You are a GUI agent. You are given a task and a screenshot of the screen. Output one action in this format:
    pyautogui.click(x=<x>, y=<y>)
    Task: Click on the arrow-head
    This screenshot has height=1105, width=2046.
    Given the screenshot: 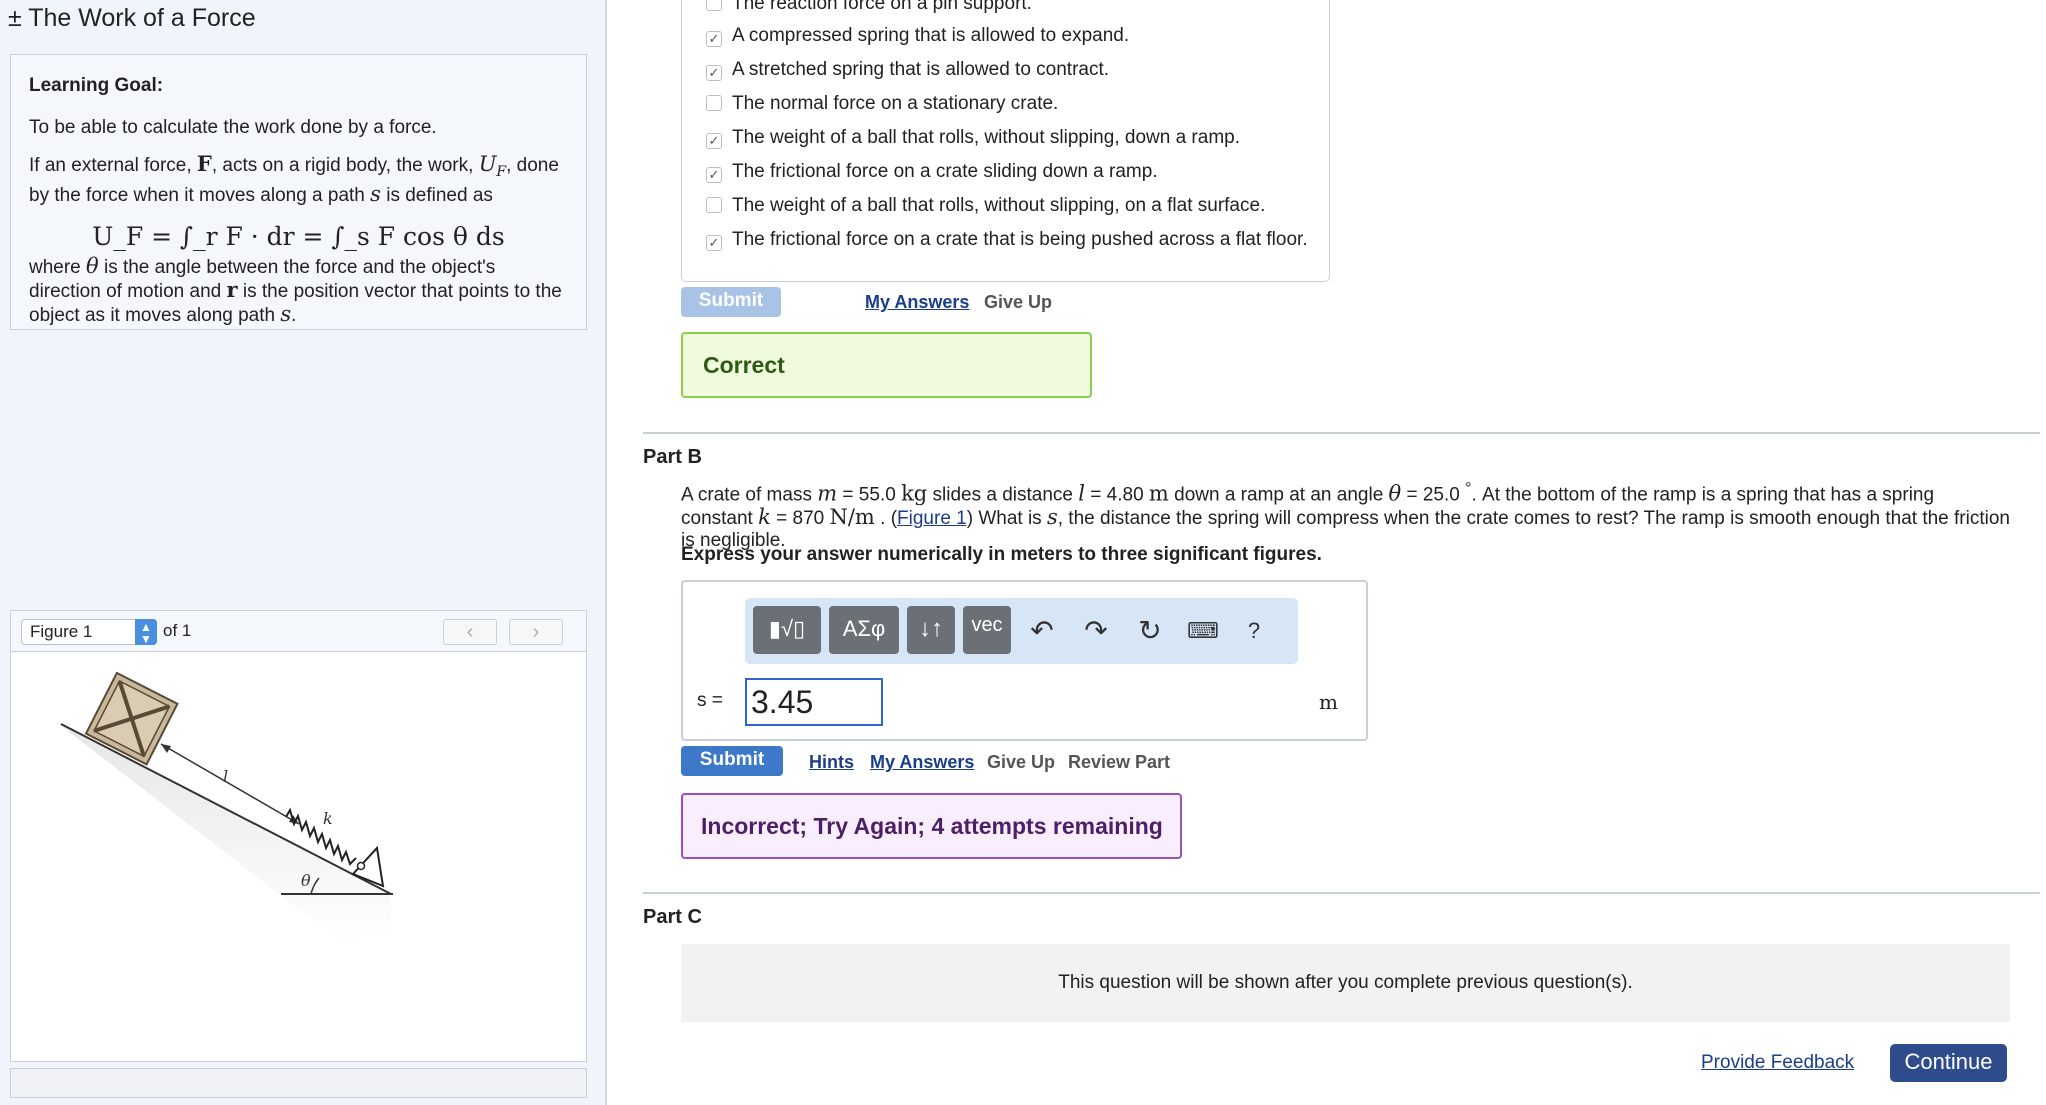 What is the action you would take?
    pyautogui.click(x=166, y=748)
    